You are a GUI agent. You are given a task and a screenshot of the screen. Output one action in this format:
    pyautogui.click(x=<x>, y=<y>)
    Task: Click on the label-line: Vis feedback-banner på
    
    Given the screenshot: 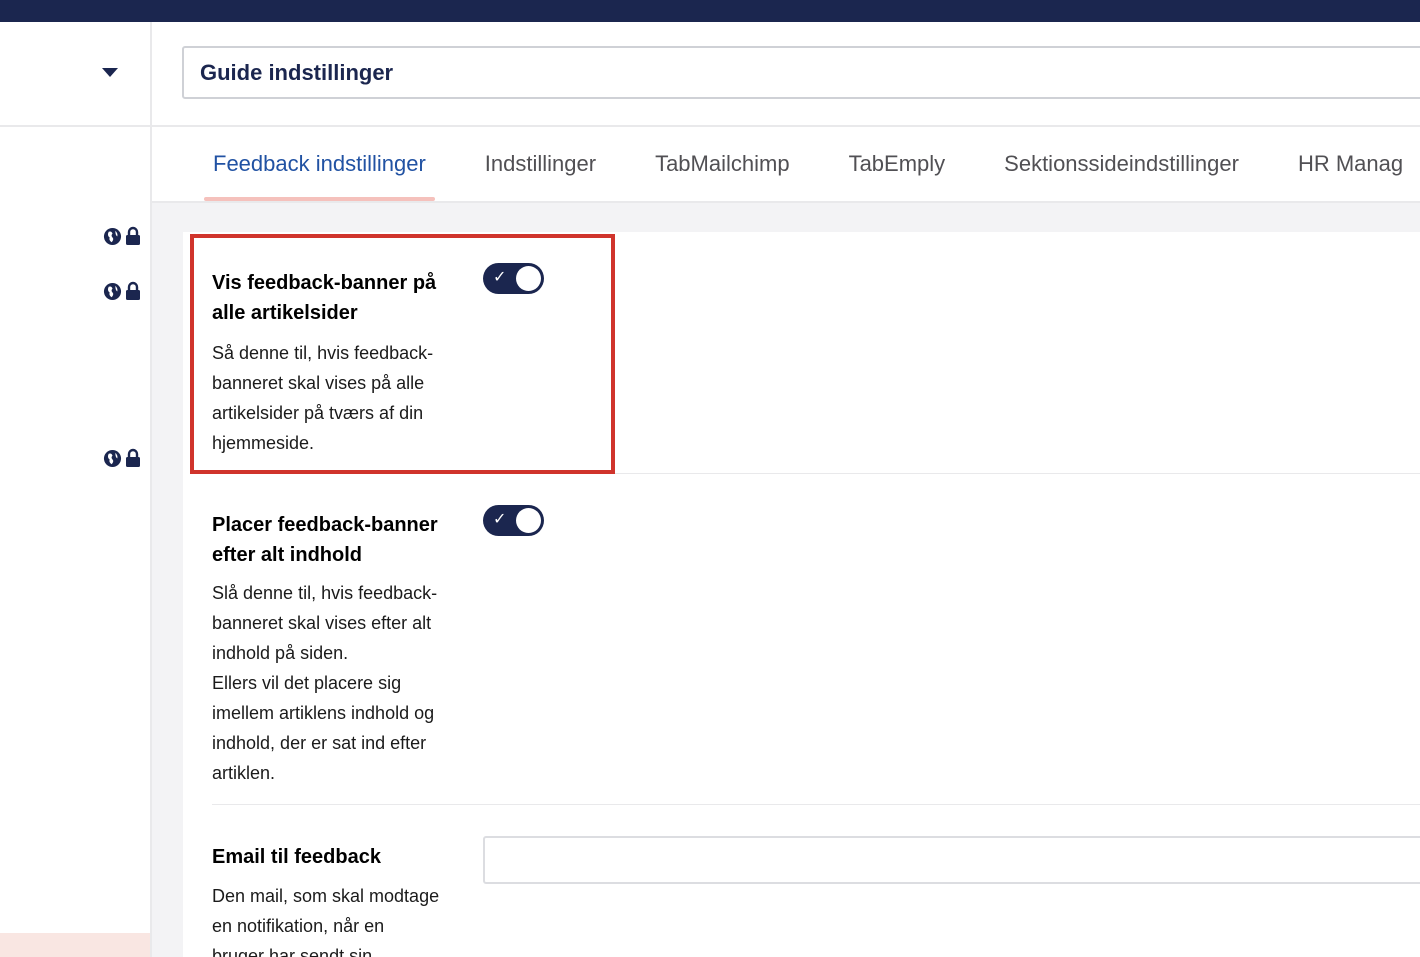 What is the action you would take?
    pyautogui.click(x=324, y=283)
    